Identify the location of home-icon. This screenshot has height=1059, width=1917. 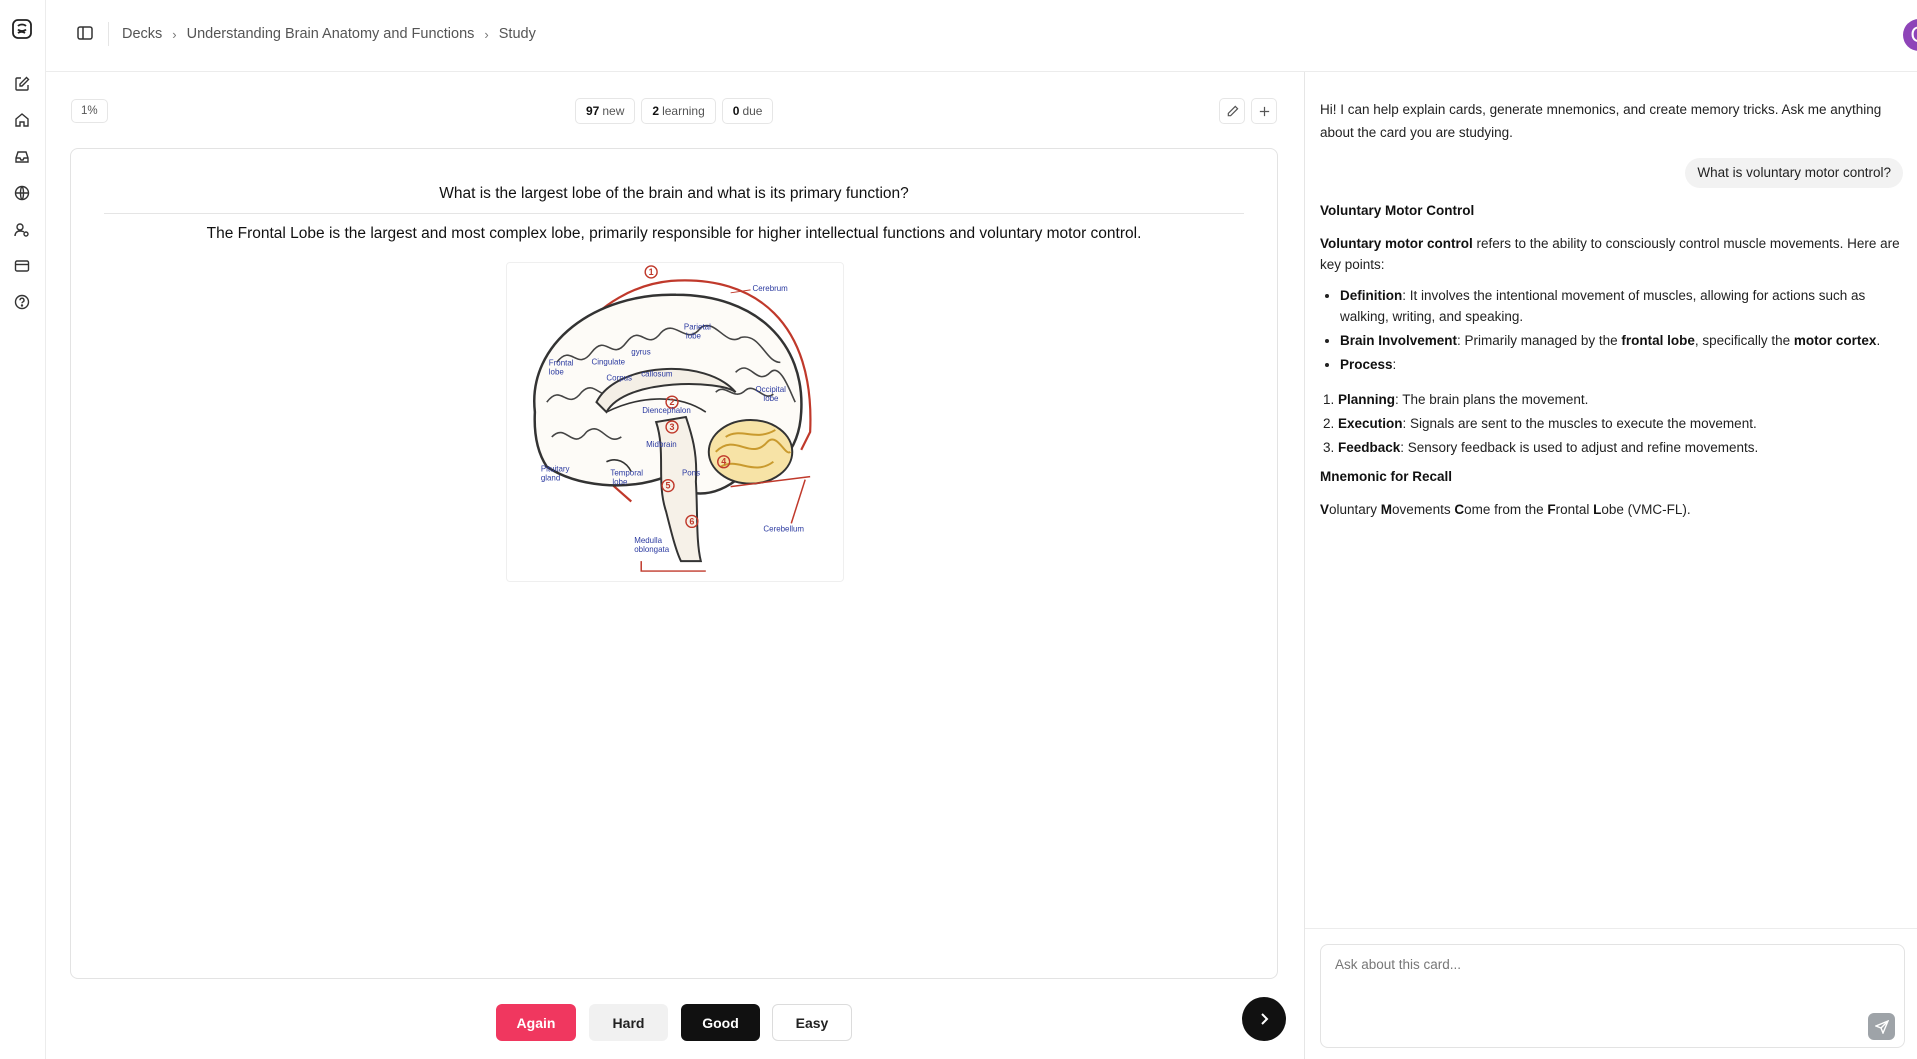
(22, 120).